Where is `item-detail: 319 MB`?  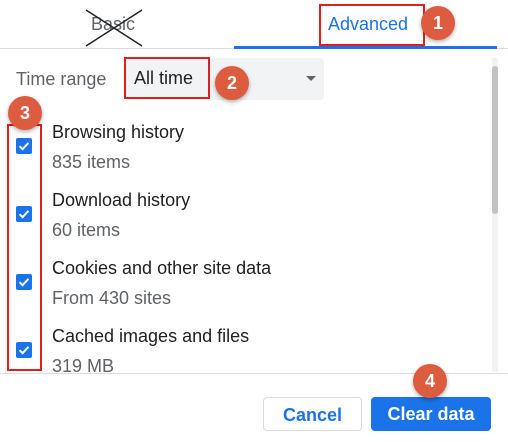
item-detail: 319 MB is located at coordinates (83, 364).